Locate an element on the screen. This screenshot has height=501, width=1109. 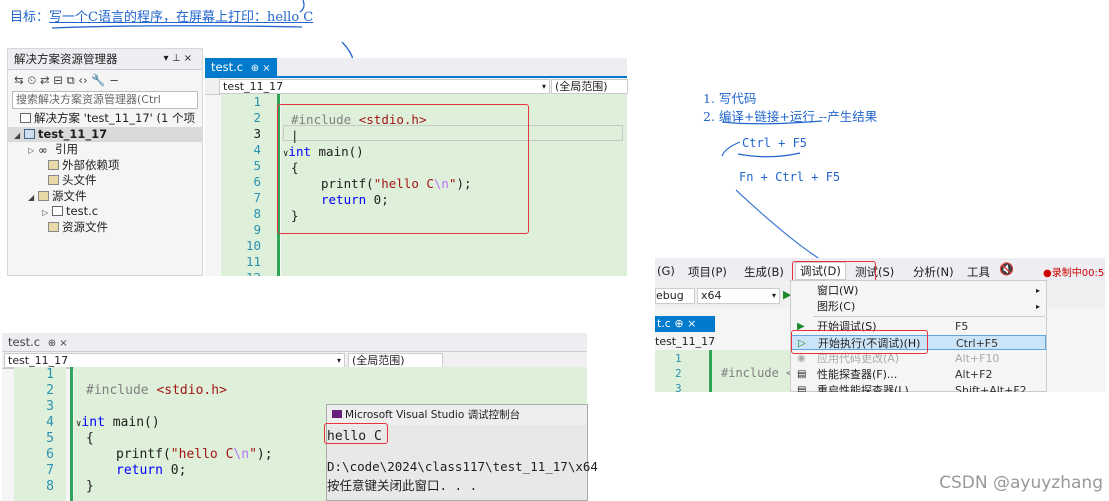
shortcut-ctrl-f5: Ctrl + F5 is located at coordinates (775, 143).